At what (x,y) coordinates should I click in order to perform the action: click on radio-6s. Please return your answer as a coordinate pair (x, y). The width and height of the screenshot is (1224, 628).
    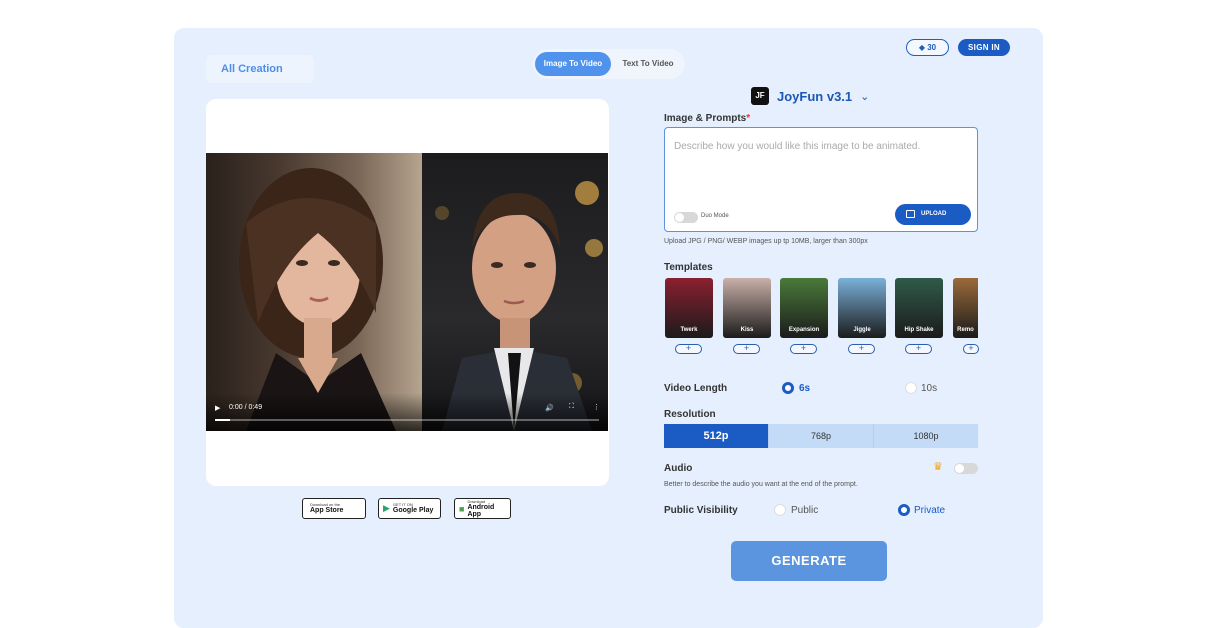
    Looking at the image, I should click on (788, 388).